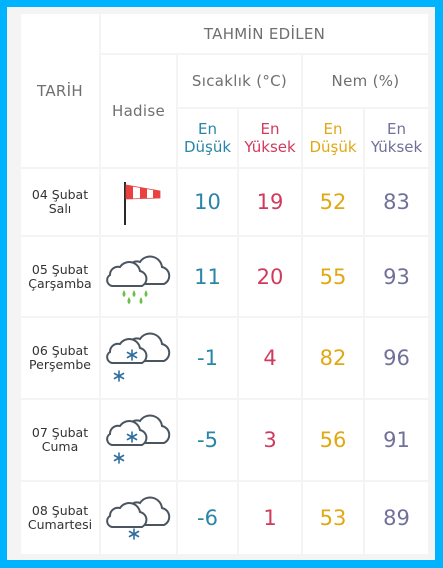  What do you see at coordinates (60, 510) in the screenshot?
I see `row-date: 08 Şubat` at bounding box center [60, 510].